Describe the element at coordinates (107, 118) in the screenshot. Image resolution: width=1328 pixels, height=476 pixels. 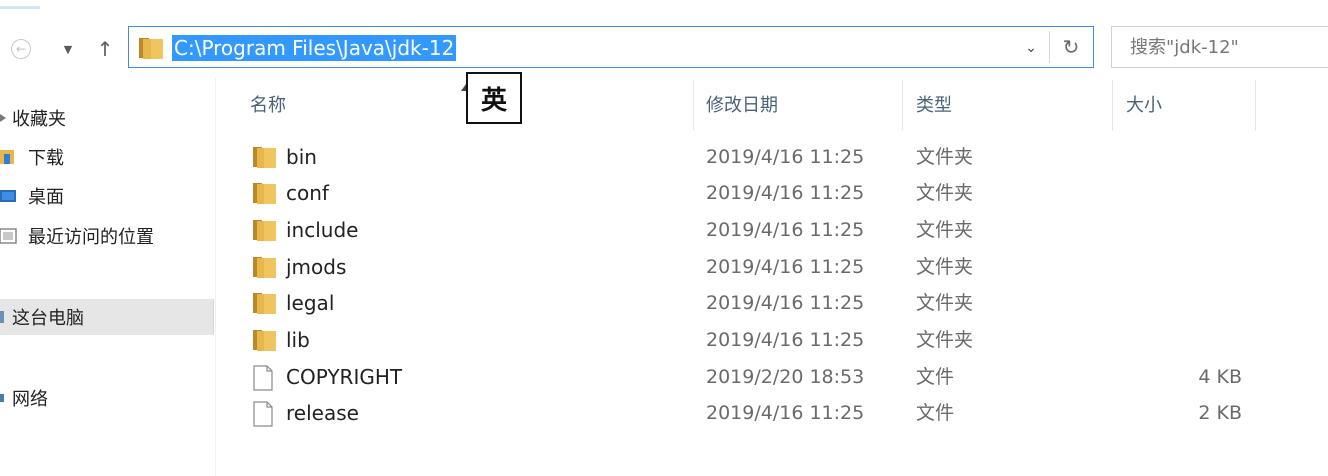
I see `sidebar-item-favorites: 收藏夹` at that location.